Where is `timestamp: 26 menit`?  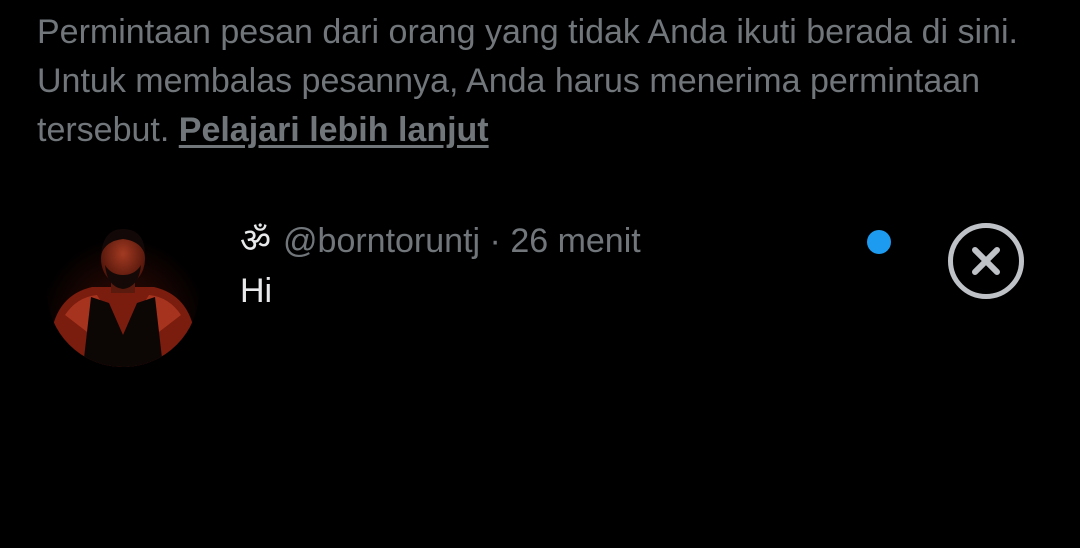 timestamp: 26 menit is located at coordinates (575, 241).